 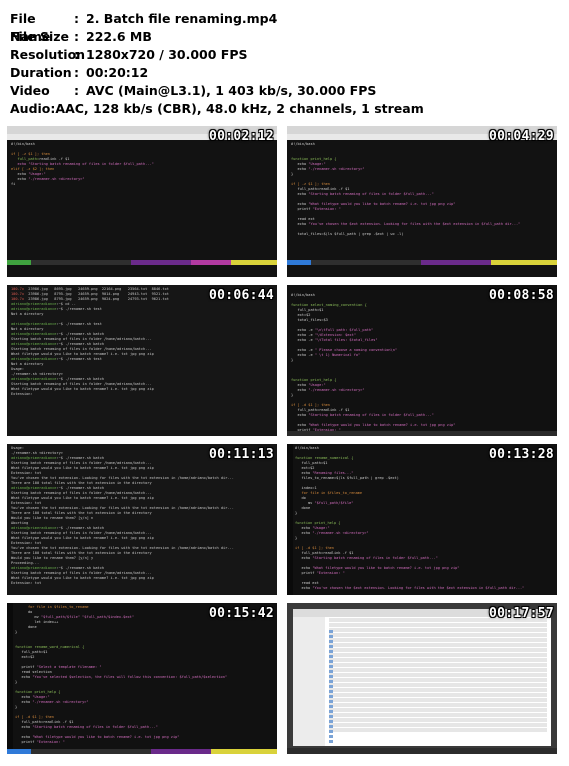 What do you see at coordinates (521, 136) in the screenshot?
I see `timestamp: 00:04:29` at bounding box center [521, 136].